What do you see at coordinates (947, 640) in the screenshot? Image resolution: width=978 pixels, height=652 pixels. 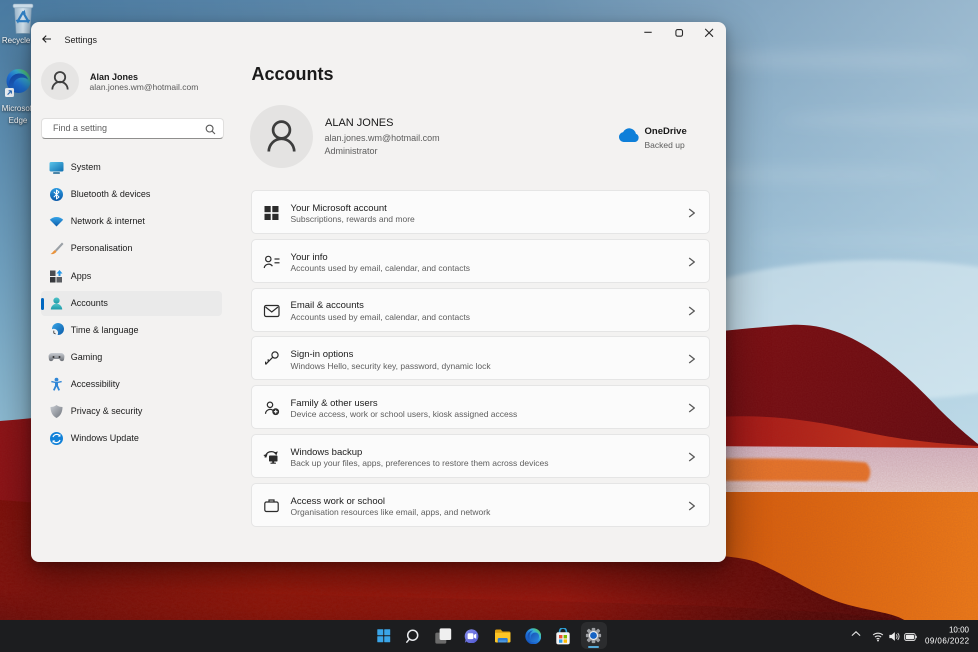 I see `svg-text: 09/06/2022` at bounding box center [947, 640].